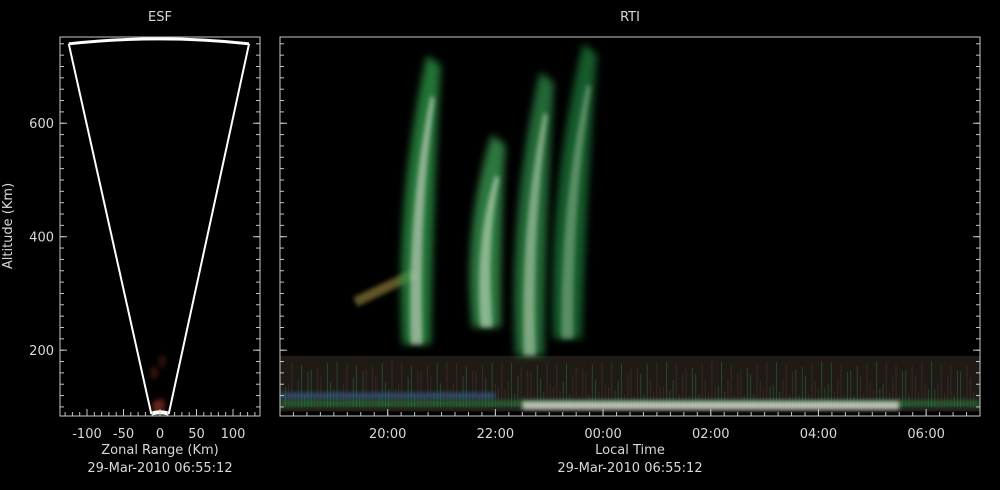 The width and height of the screenshot is (1000, 490). I want to click on esf-ytick-label: 600, so click(41, 124).